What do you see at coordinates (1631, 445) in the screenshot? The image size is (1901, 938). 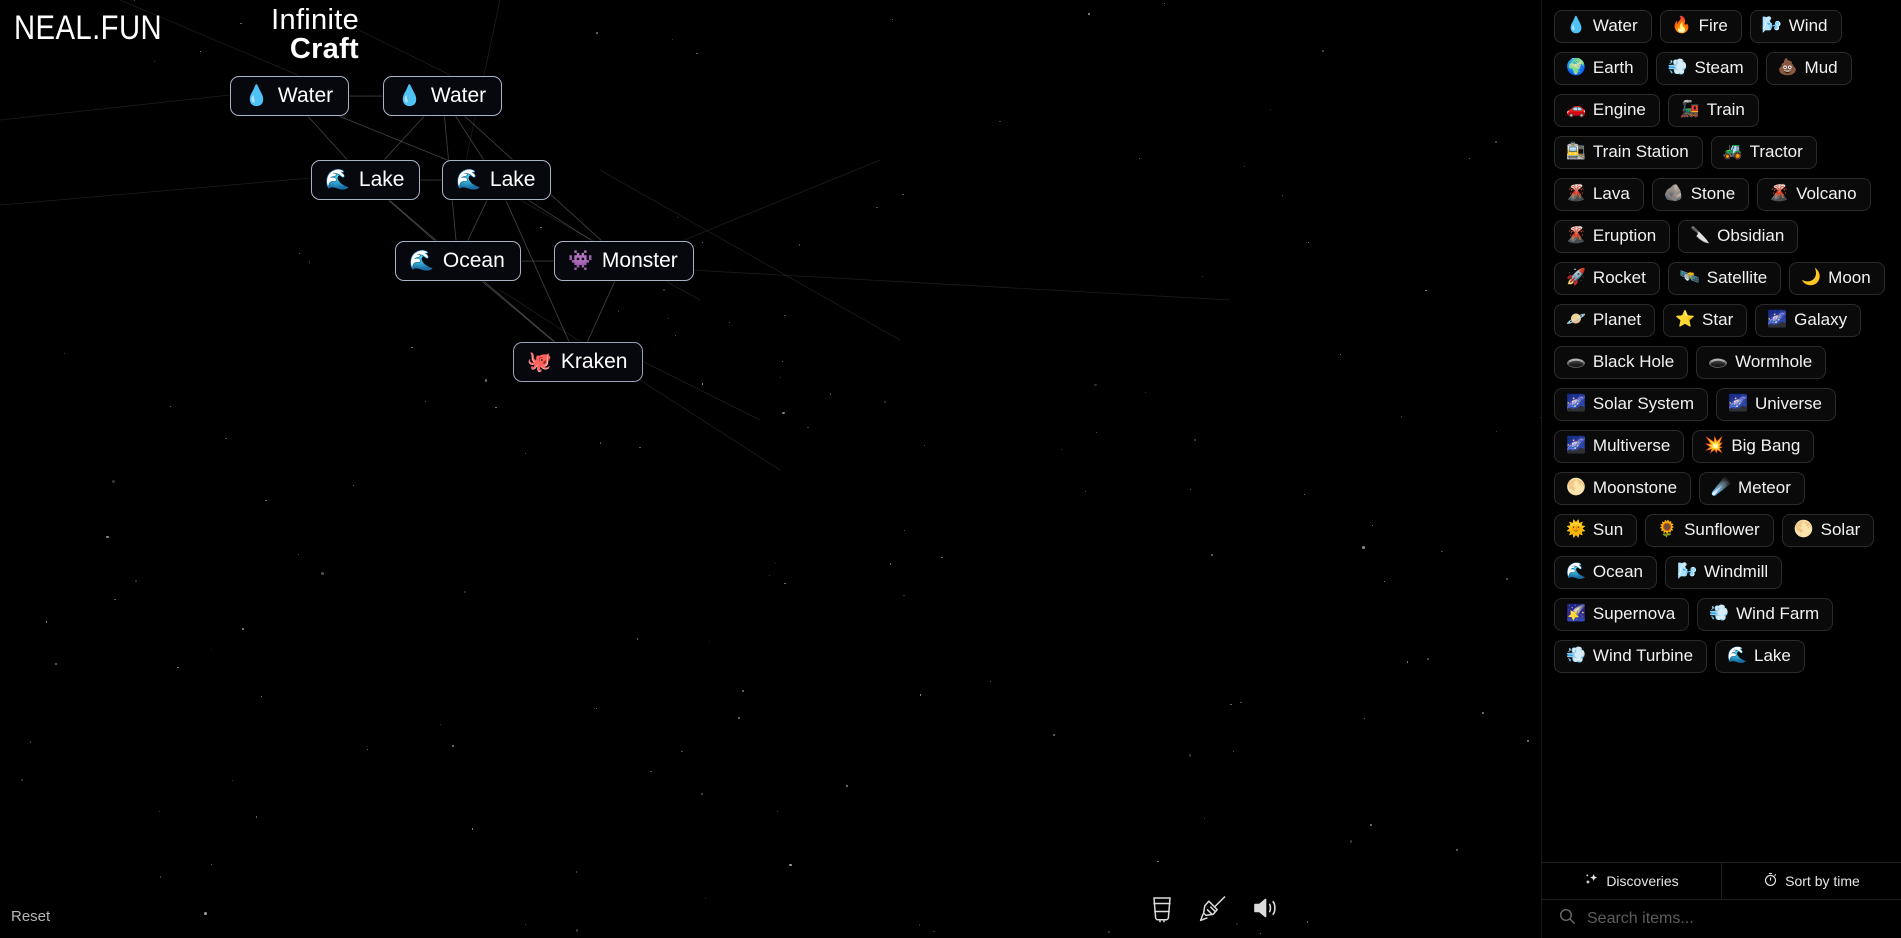 I see `item-label: Multiverse` at bounding box center [1631, 445].